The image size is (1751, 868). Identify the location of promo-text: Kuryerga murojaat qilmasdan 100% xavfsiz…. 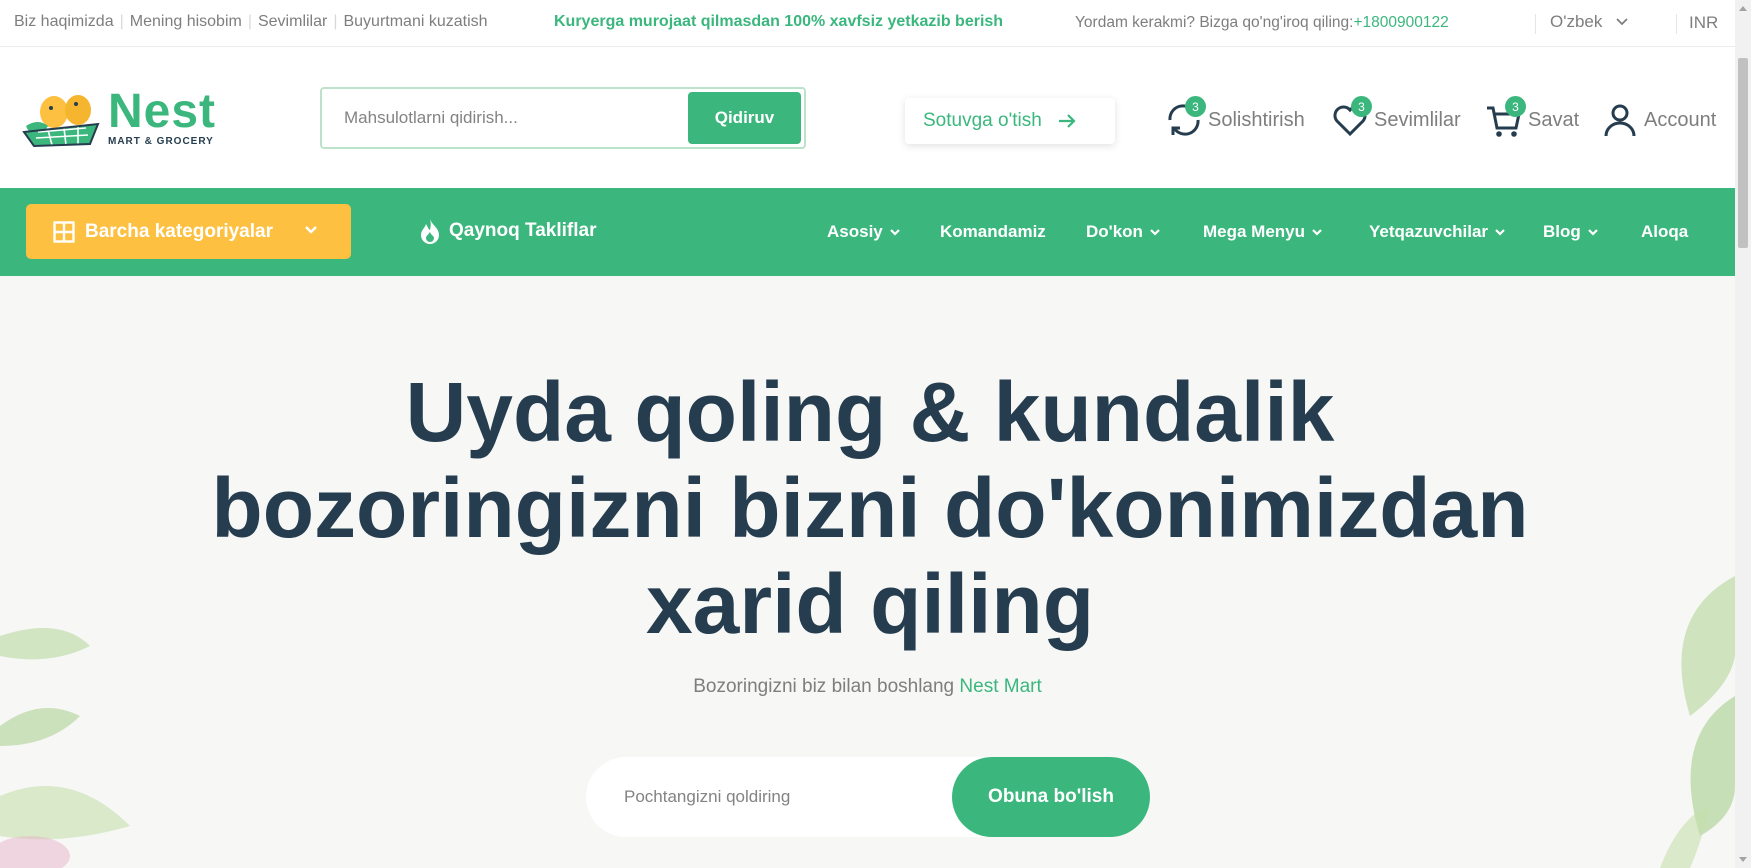
(779, 21).